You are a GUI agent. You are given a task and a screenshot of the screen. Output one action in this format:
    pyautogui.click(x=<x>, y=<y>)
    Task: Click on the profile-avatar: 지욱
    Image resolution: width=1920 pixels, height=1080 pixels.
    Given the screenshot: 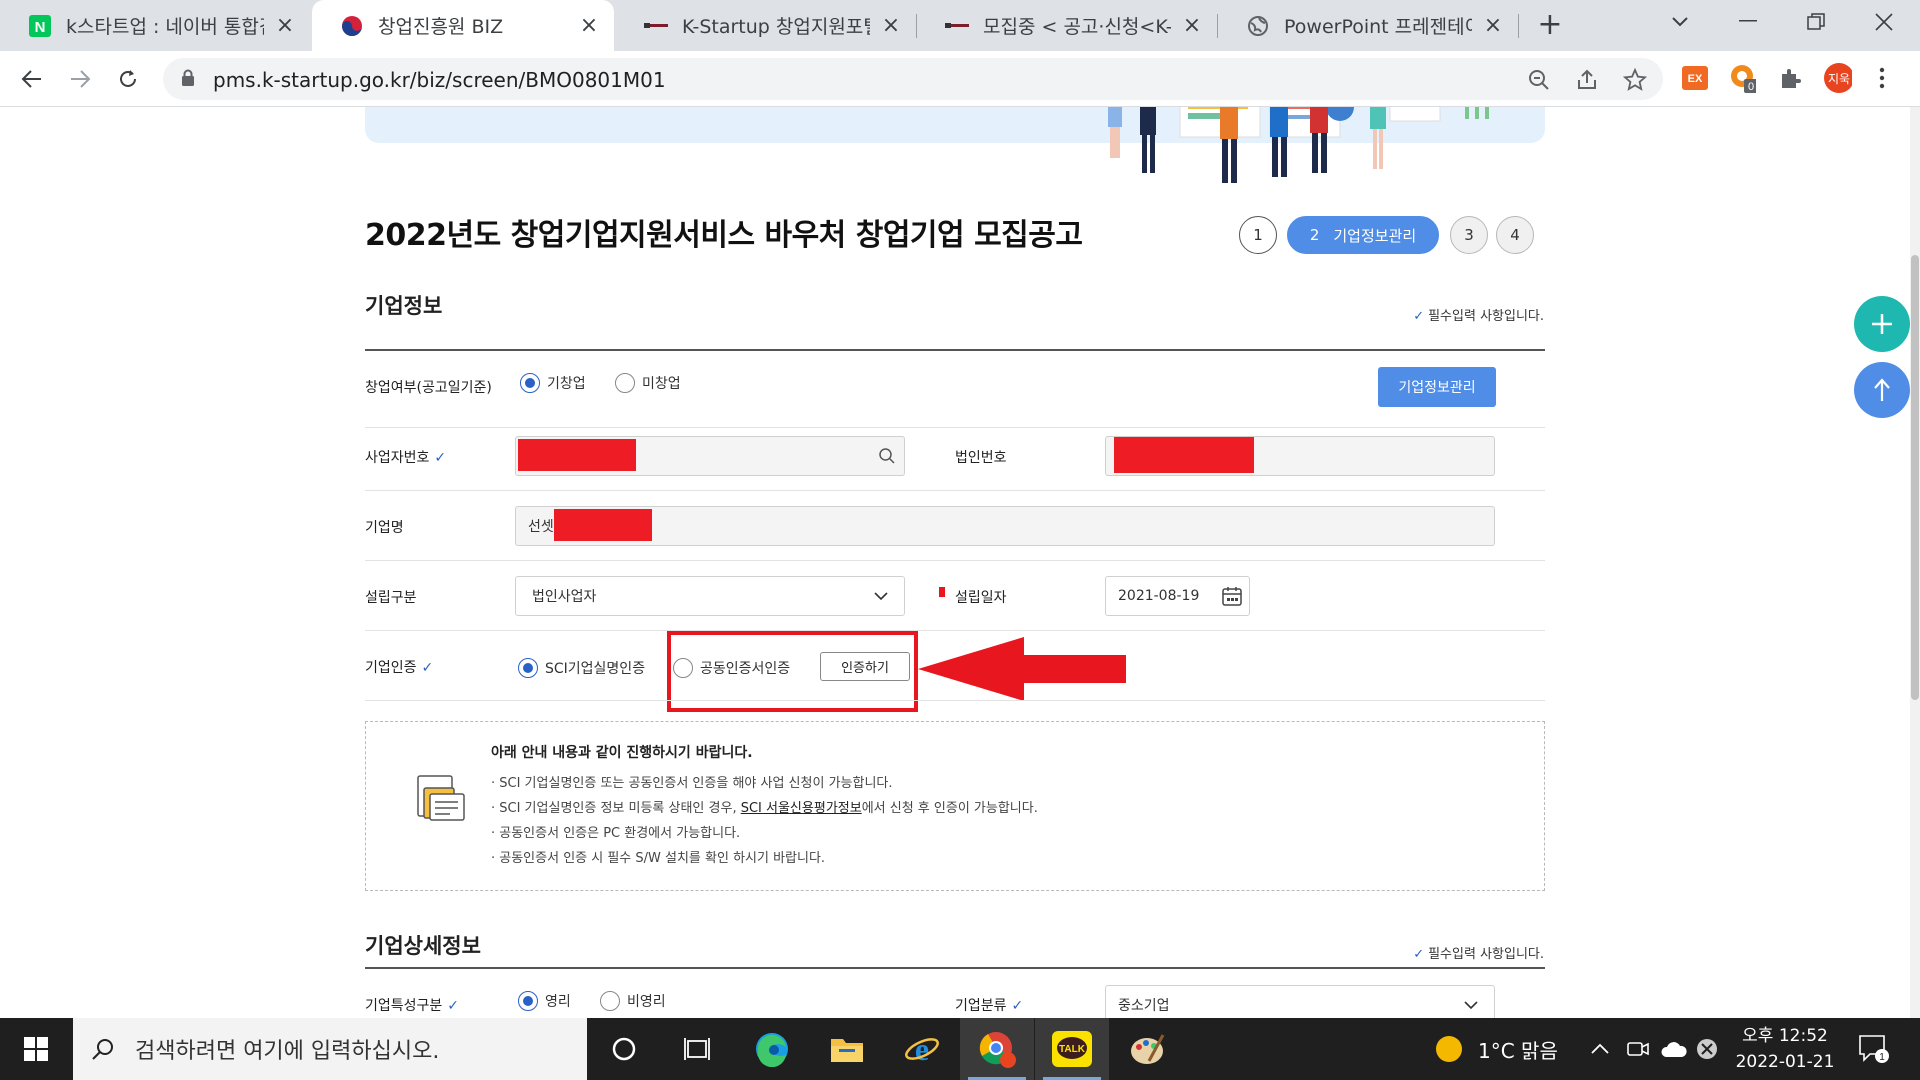 What is the action you would take?
    pyautogui.click(x=1838, y=78)
    